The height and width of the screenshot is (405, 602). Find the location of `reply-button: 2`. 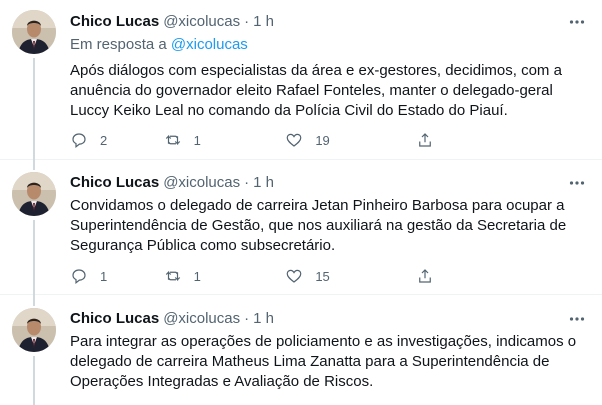

reply-button: 2 is located at coordinates (117, 140).